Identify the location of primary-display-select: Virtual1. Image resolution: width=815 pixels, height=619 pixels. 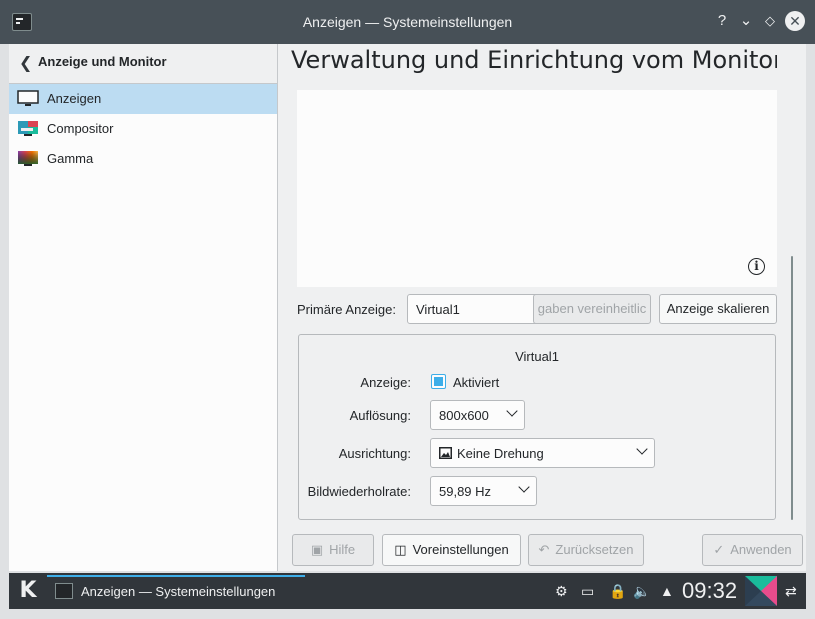
(479, 309).